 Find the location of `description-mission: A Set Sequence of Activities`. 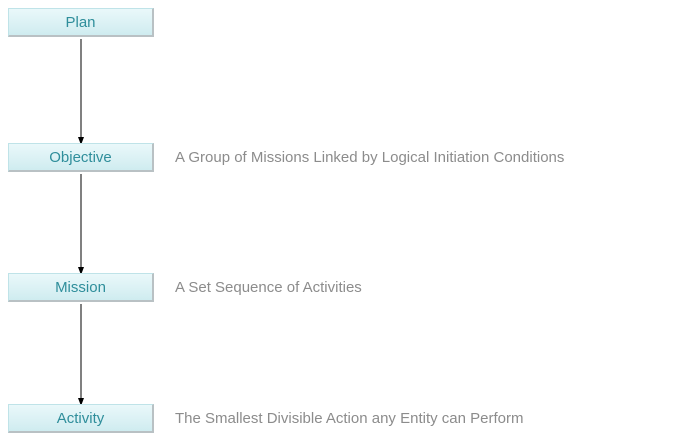

description-mission: A Set Sequence of Activities is located at coordinates (268, 287).